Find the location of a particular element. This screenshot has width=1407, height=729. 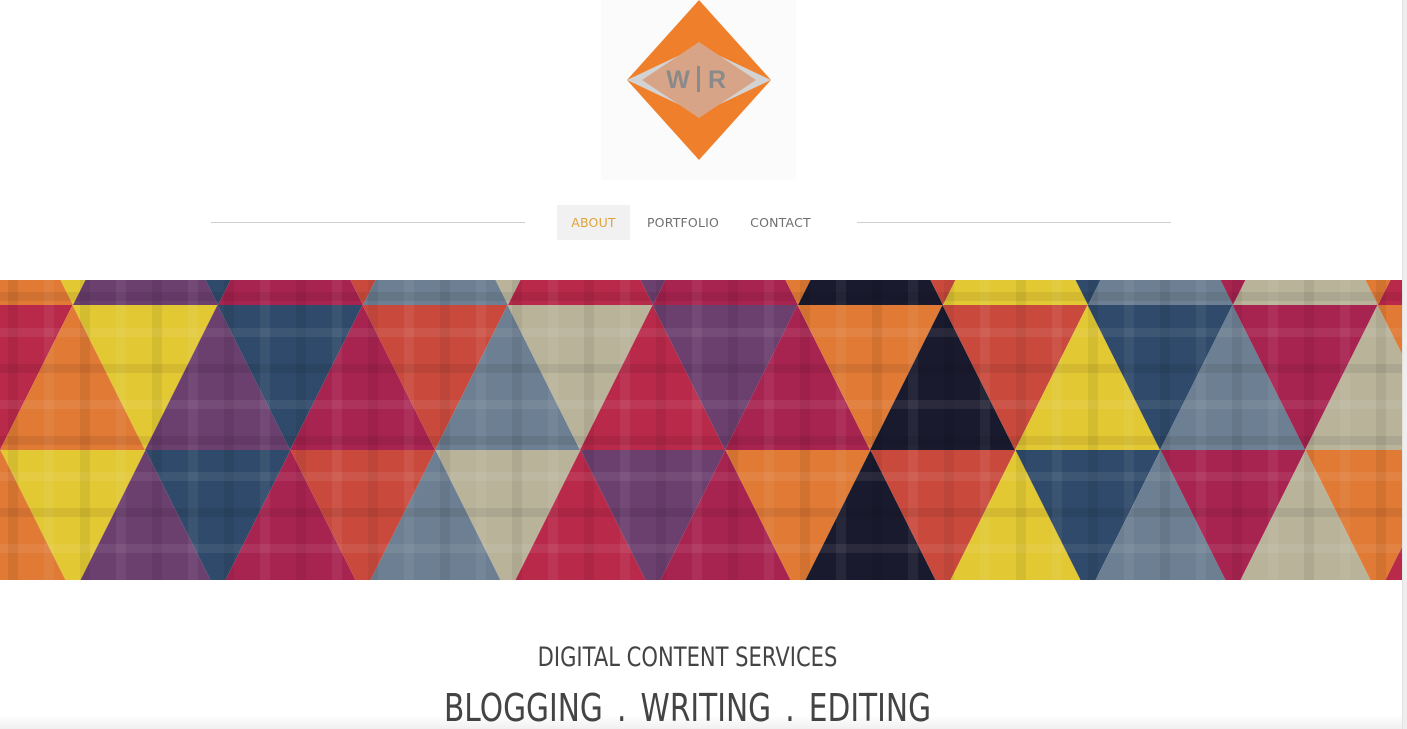

bottom-shadow is located at coordinates (701, 722).